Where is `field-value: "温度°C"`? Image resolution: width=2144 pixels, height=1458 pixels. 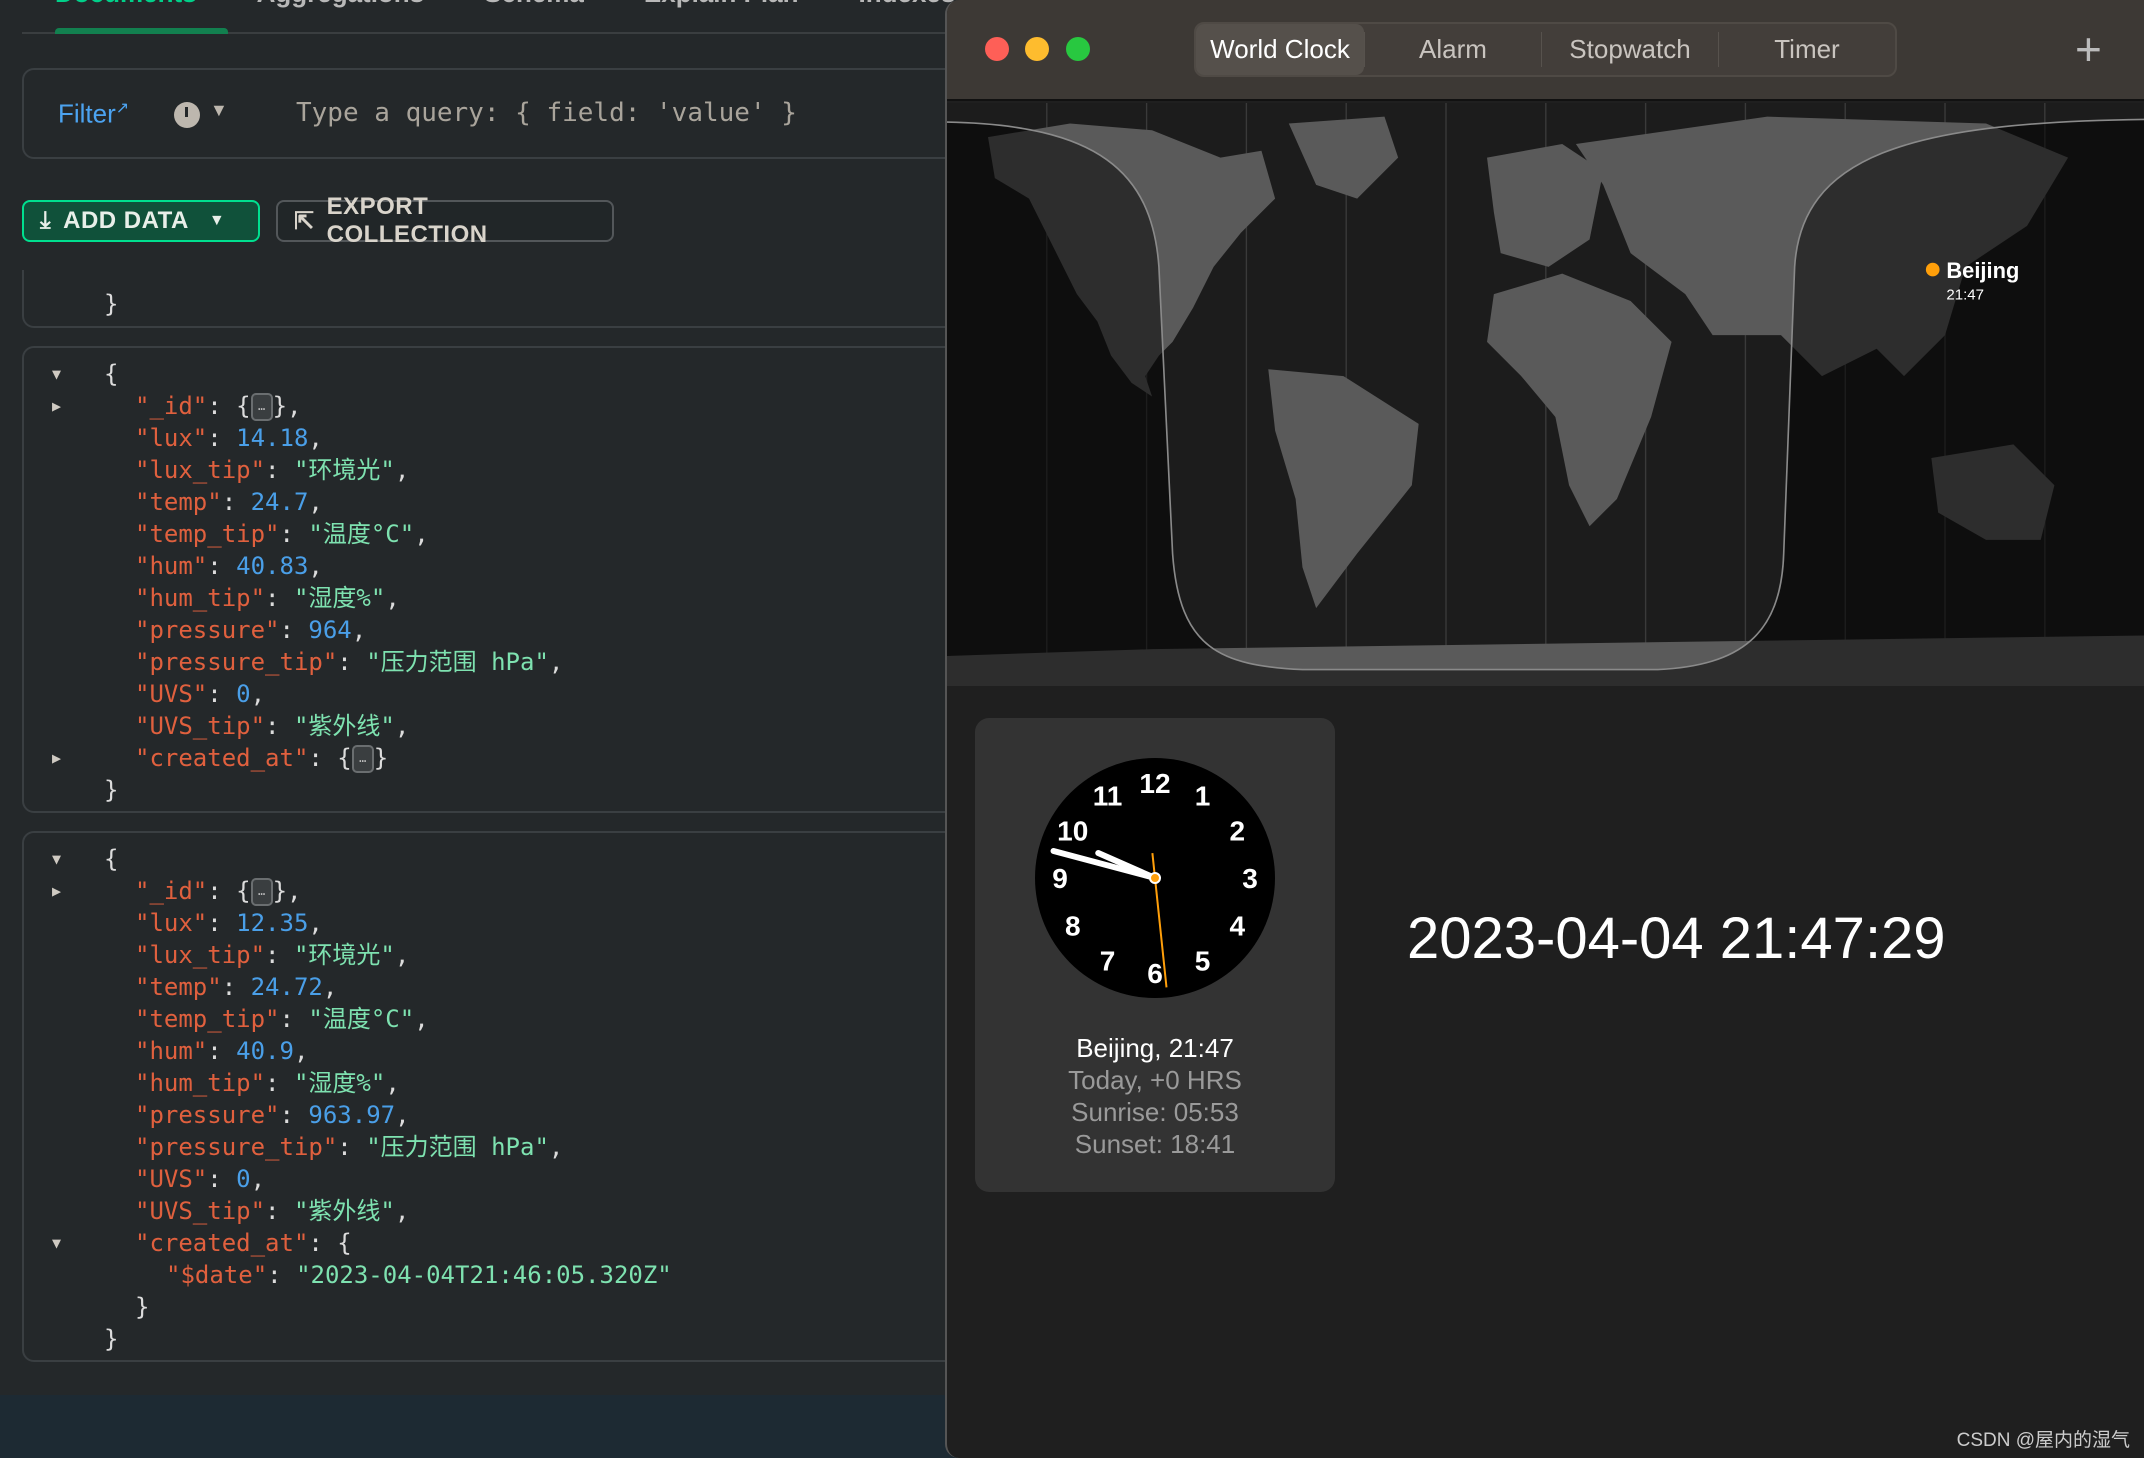 field-value: "温度°C" is located at coordinates (361, 1019).